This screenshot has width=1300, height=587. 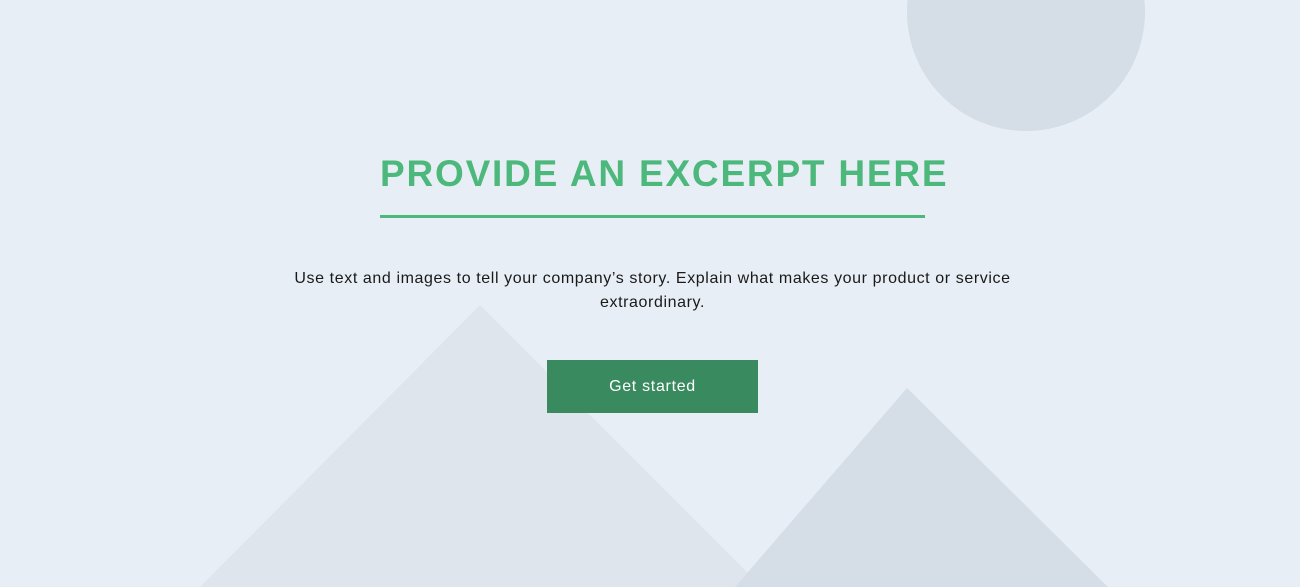 I want to click on hero-headline: PROVIDE AN EXCERPT HERE, so click(x=664, y=173).